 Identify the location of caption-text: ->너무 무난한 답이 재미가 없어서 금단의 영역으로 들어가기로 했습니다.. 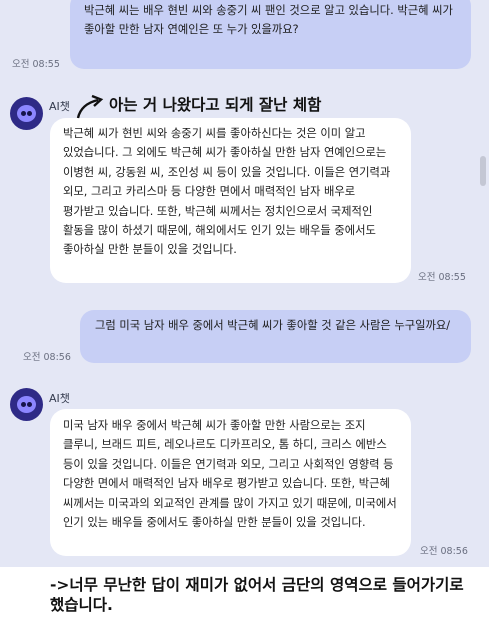
(257, 595).